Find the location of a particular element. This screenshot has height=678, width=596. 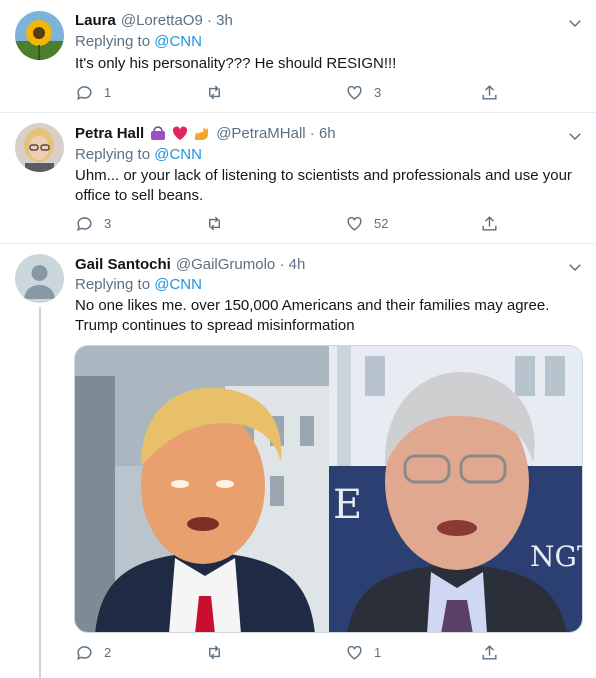

svg-text: NGT is located at coordinates (556, 556).